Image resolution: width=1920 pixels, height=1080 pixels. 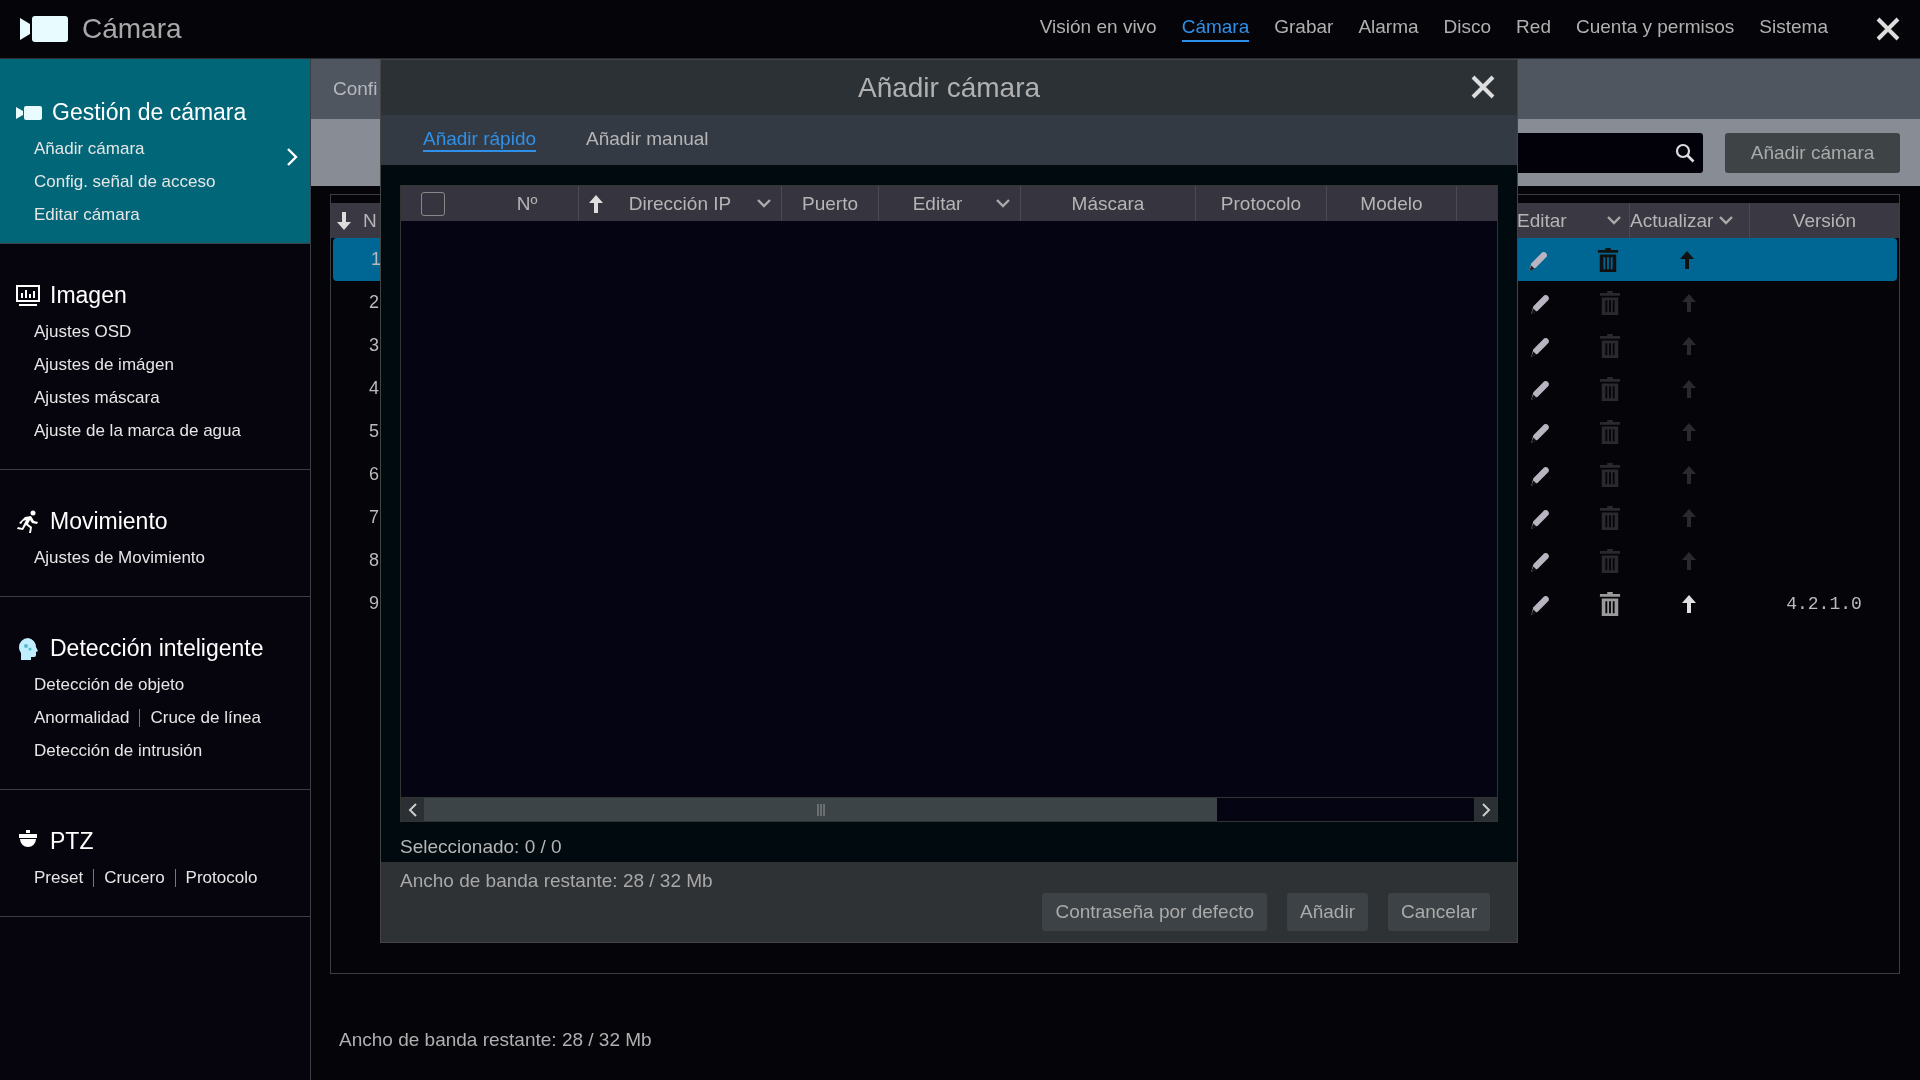 I want to click on nav-tab: Visión en vivo, so click(x=1098, y=29).